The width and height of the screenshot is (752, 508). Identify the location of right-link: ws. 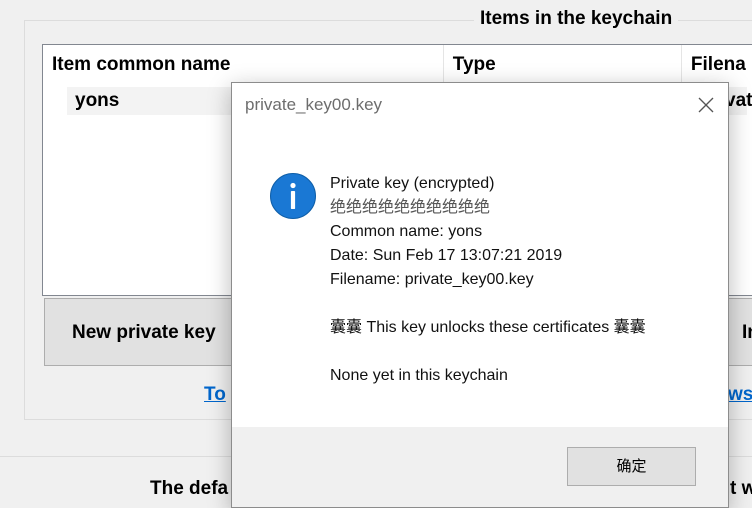
(740, 395).